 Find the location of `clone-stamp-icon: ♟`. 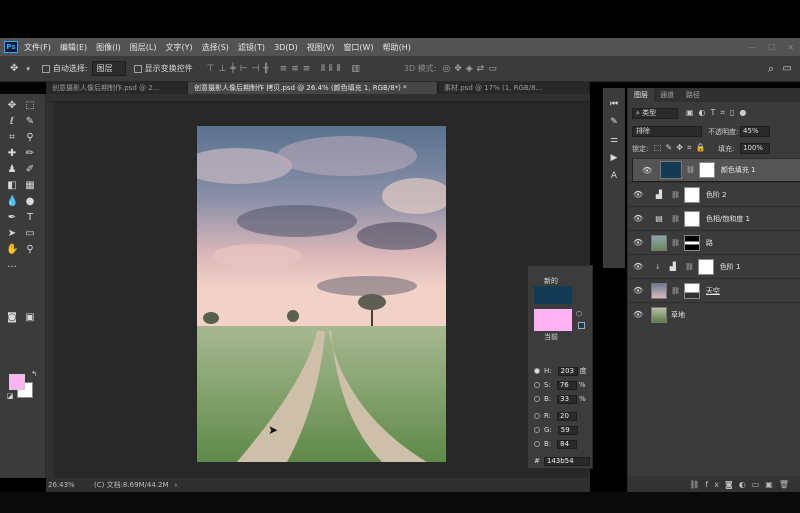

clone-stamp-icon: ♟ is located at coordinates (12, 170).